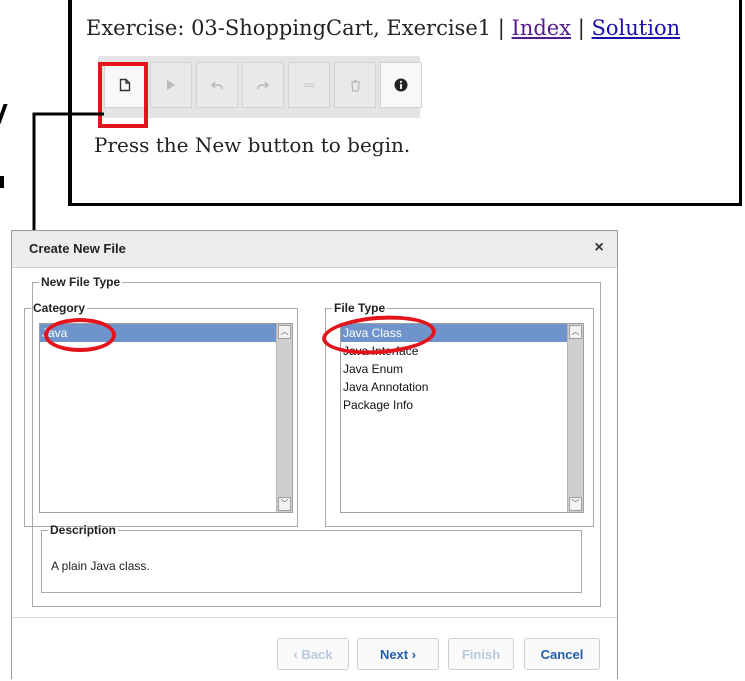 This screenshot has height=681, width=745. What do you see at coordinates (481, 654) in the screenshot?
I see `finish-button: Finish` at bounding box center [481, 654].